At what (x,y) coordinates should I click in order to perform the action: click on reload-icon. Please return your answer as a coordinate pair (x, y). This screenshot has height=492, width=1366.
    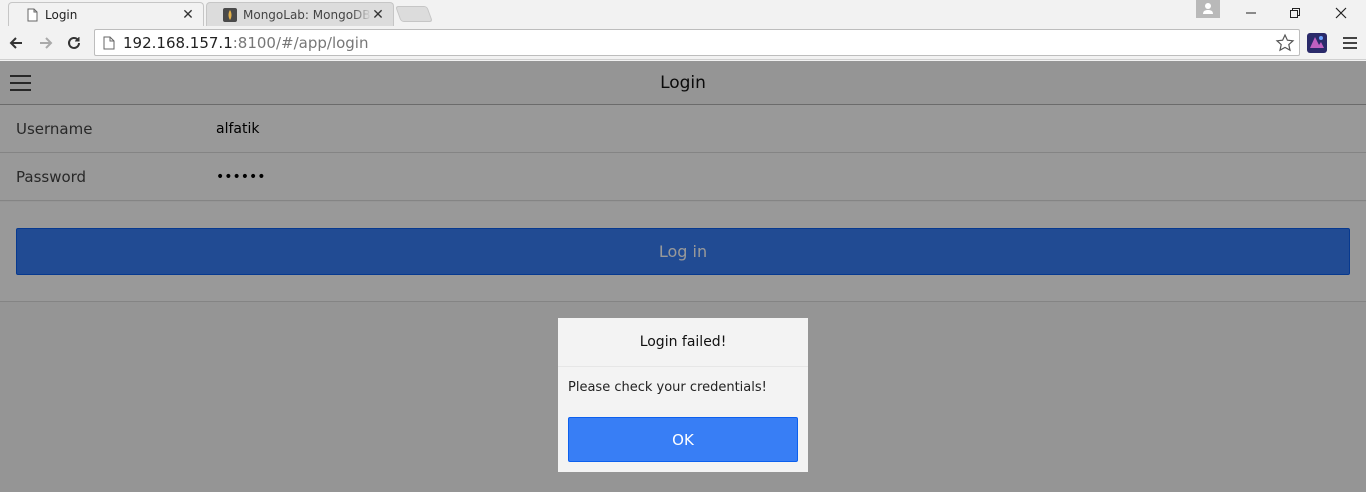
    Looking at the image, I should click on (74, 43).